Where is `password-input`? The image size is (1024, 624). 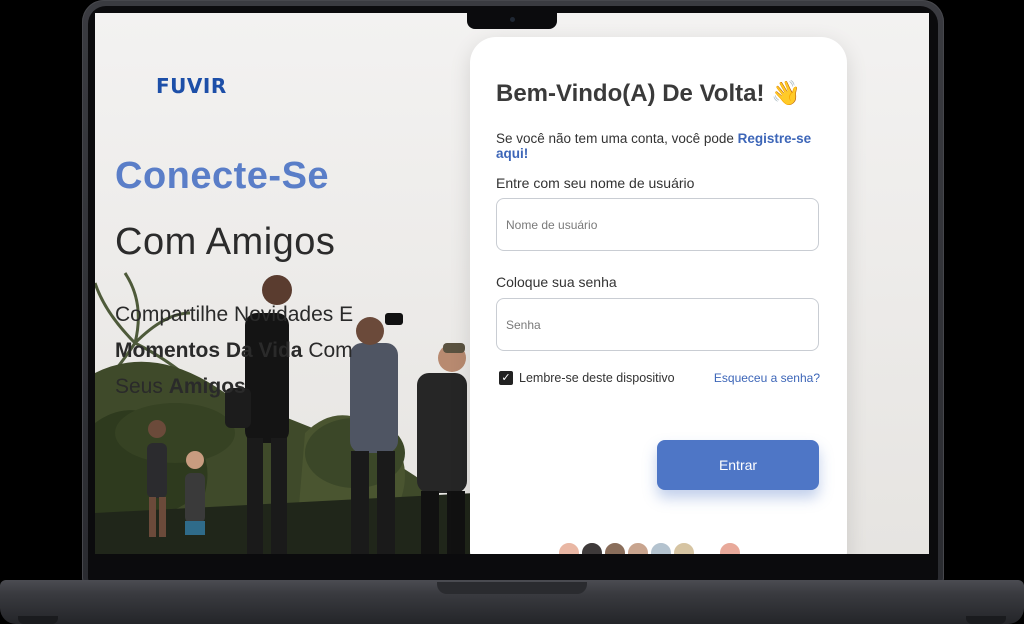 password-input is located at coordinates (657, 324).